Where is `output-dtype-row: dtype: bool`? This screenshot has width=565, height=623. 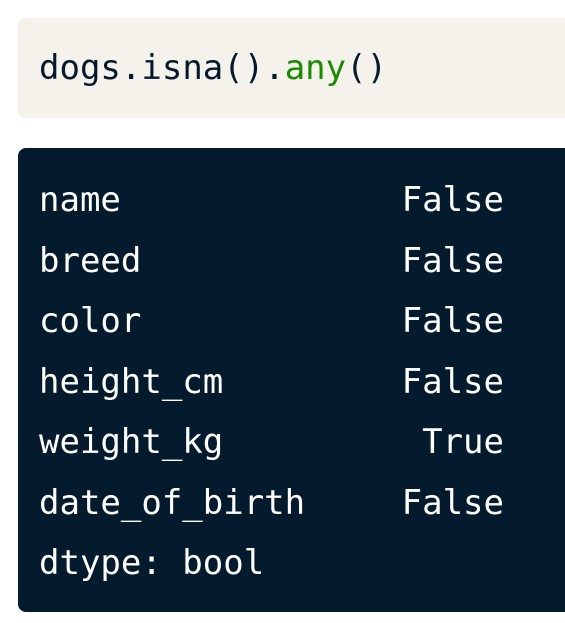 output-dtype-row: dtype: bool is located at coordinates (302, 563).